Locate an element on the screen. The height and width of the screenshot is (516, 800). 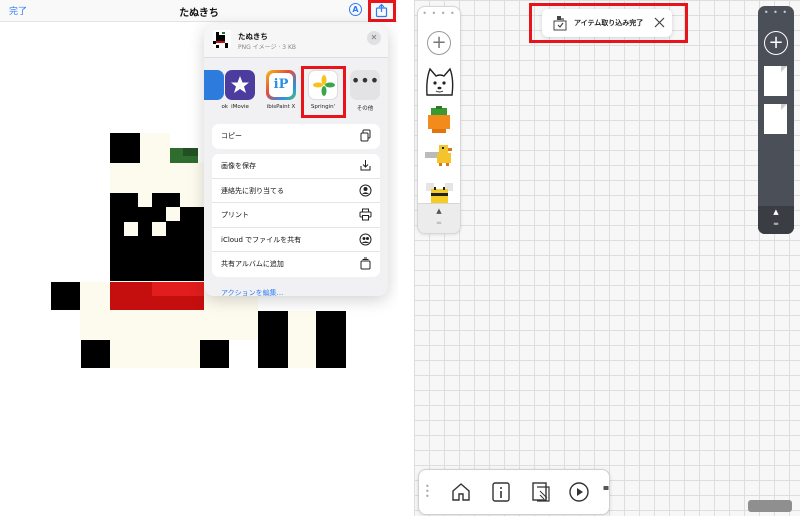
page-palette: • • • + ▲ ═ is located at coordinates (776, 120).